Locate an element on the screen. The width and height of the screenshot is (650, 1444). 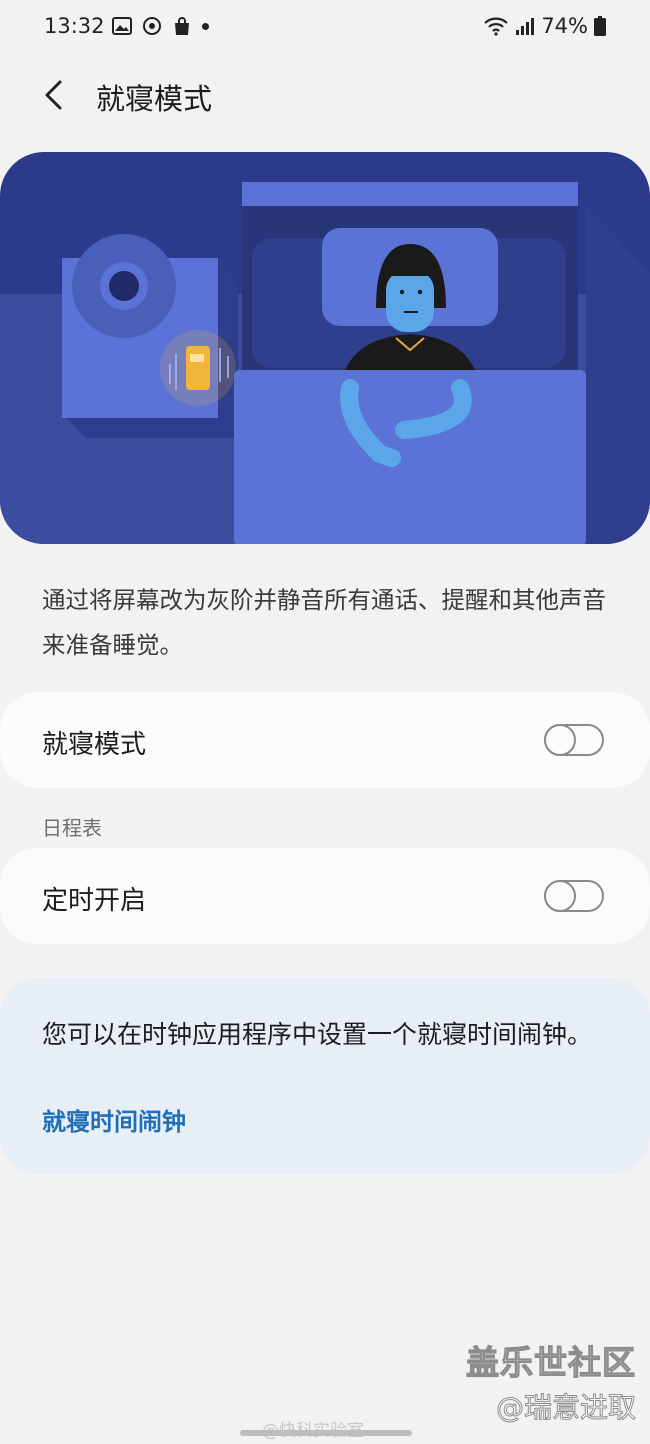
wifi-icon is located at coordinates (496, 26).